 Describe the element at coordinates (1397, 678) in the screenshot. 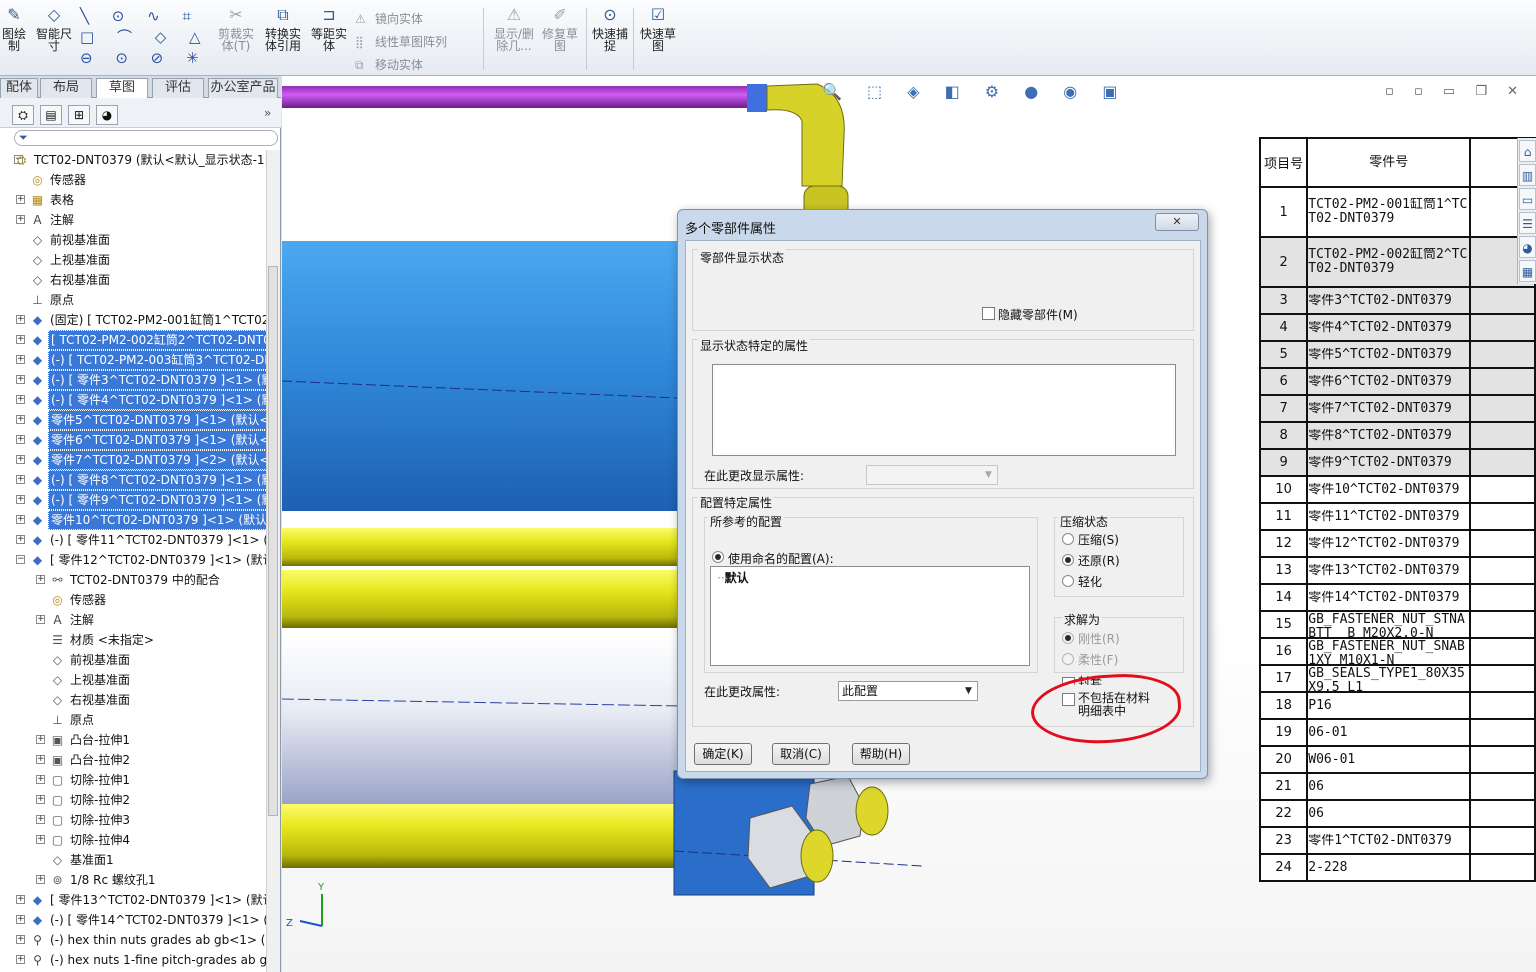

I see `bom-row: 17 GB_SEALS_TYPE1_80X35X9.5_L1` at that location.